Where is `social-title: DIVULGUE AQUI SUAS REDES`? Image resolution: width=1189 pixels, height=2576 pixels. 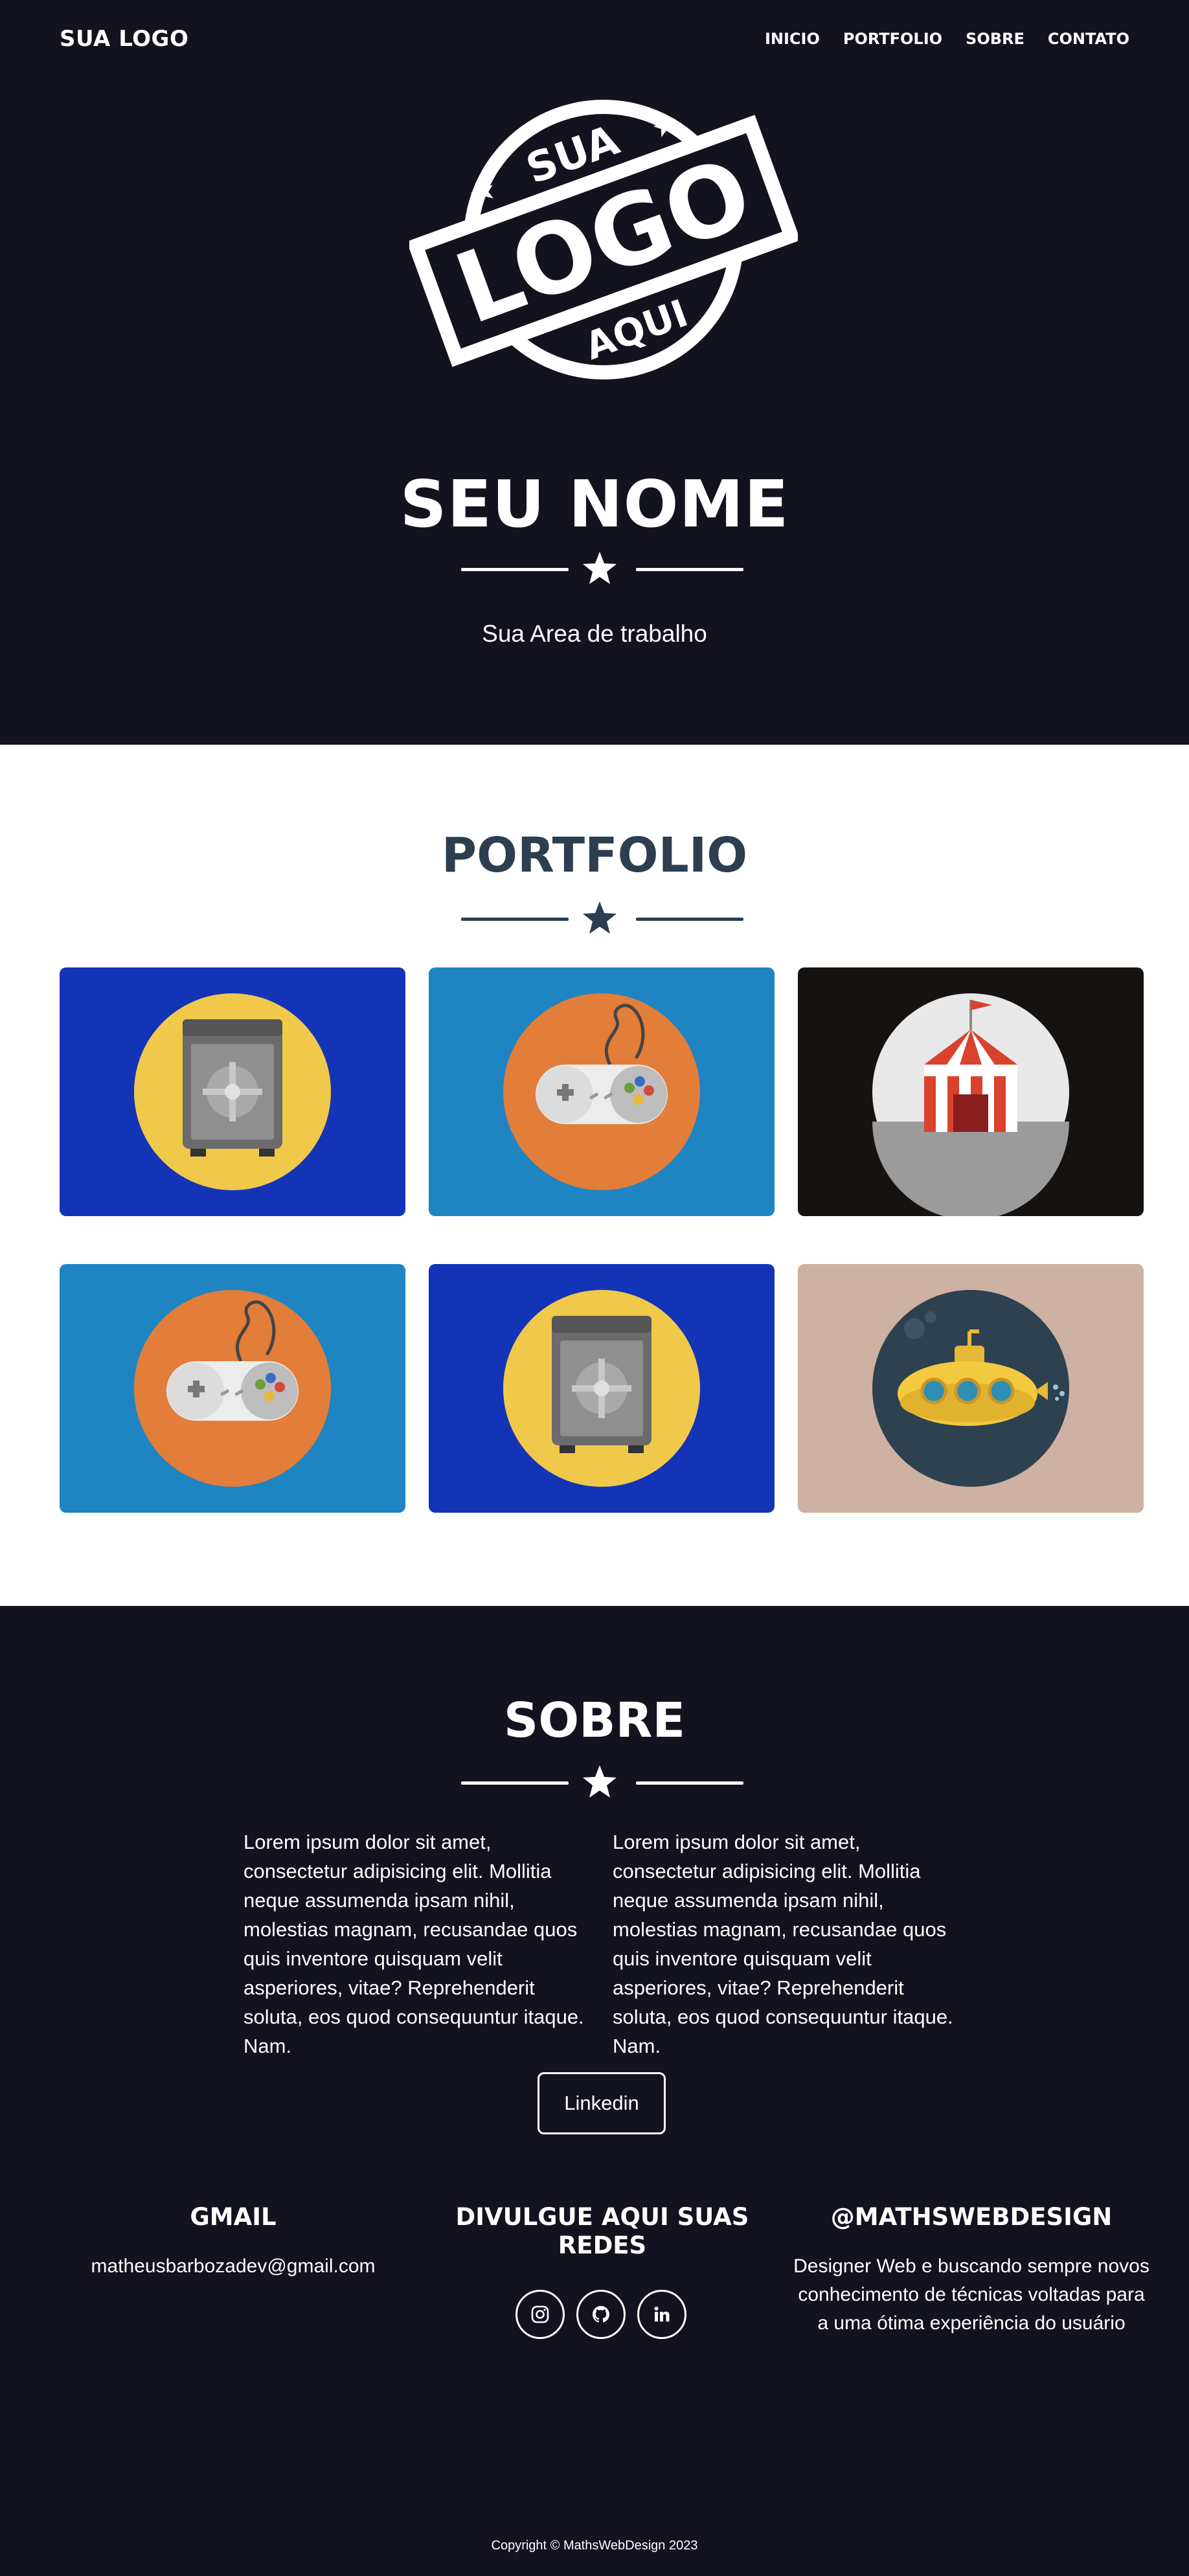 social-title: DIVULGUE AQUI SUAS REDES is located at coordinates (602, 2231).